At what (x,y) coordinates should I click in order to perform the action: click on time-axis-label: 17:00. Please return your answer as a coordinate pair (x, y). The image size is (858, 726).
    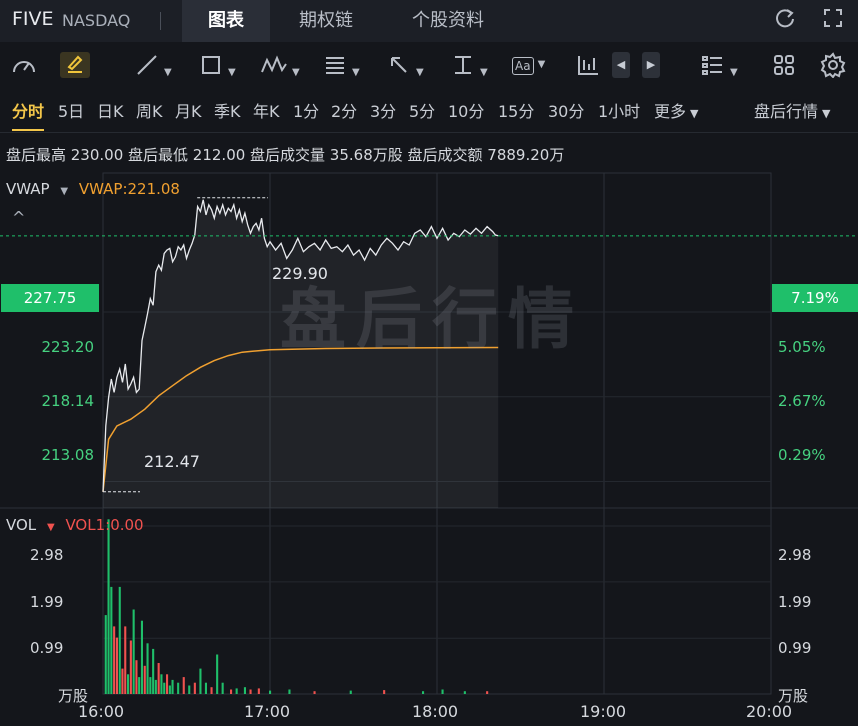
    Looking at the image, I should click on (267, 711).